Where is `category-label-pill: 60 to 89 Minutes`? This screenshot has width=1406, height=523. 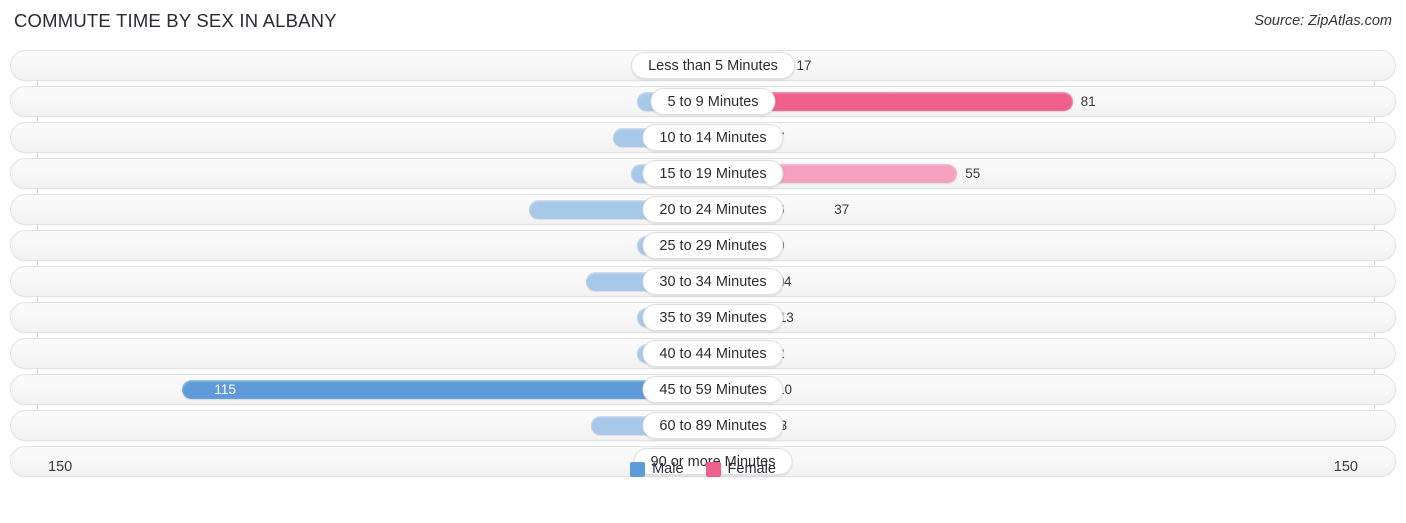 category-label-pill: 60 to 89 Minutes is located at coordinates (713, 425).